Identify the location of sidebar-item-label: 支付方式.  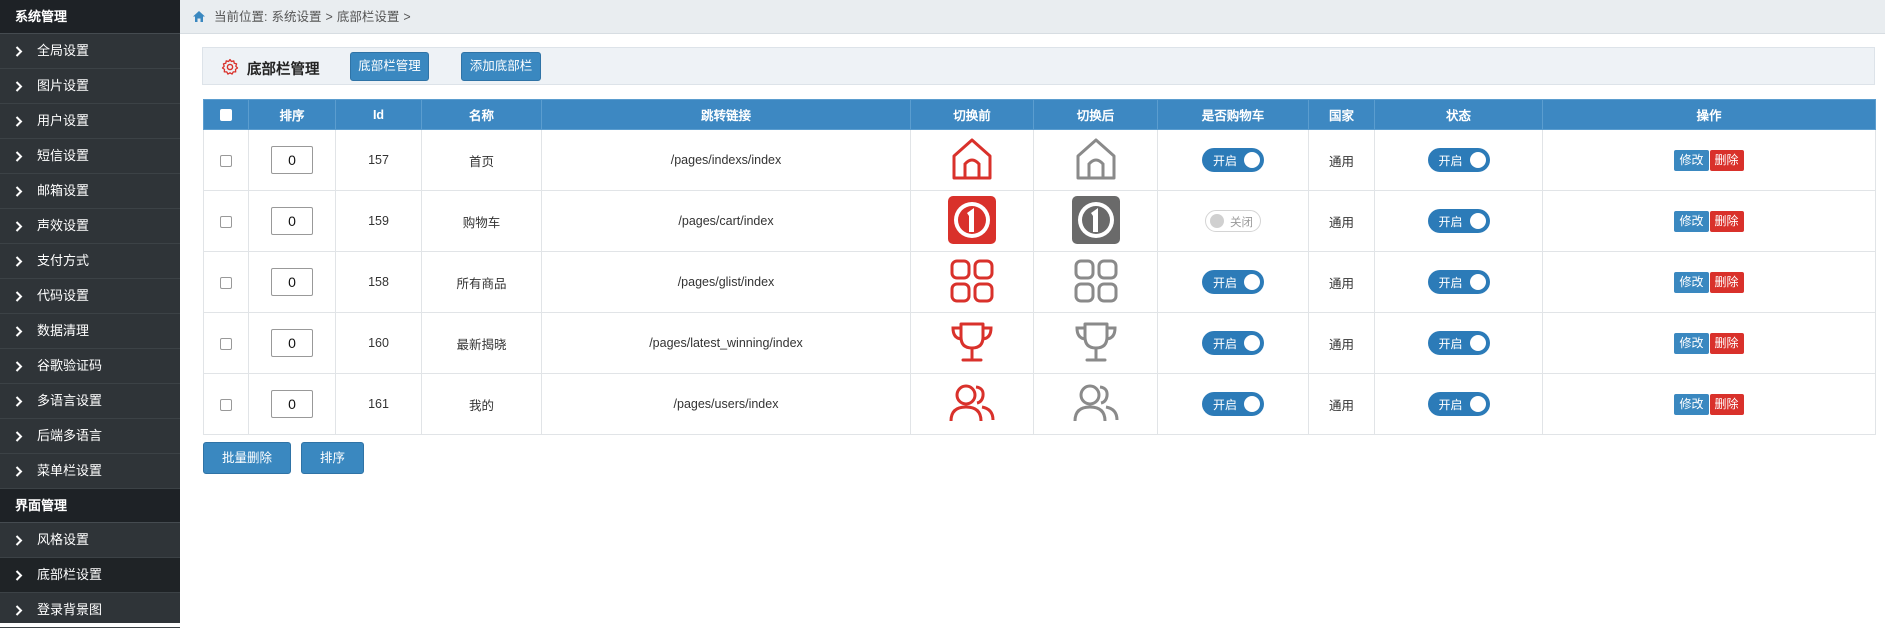
(63, 260).